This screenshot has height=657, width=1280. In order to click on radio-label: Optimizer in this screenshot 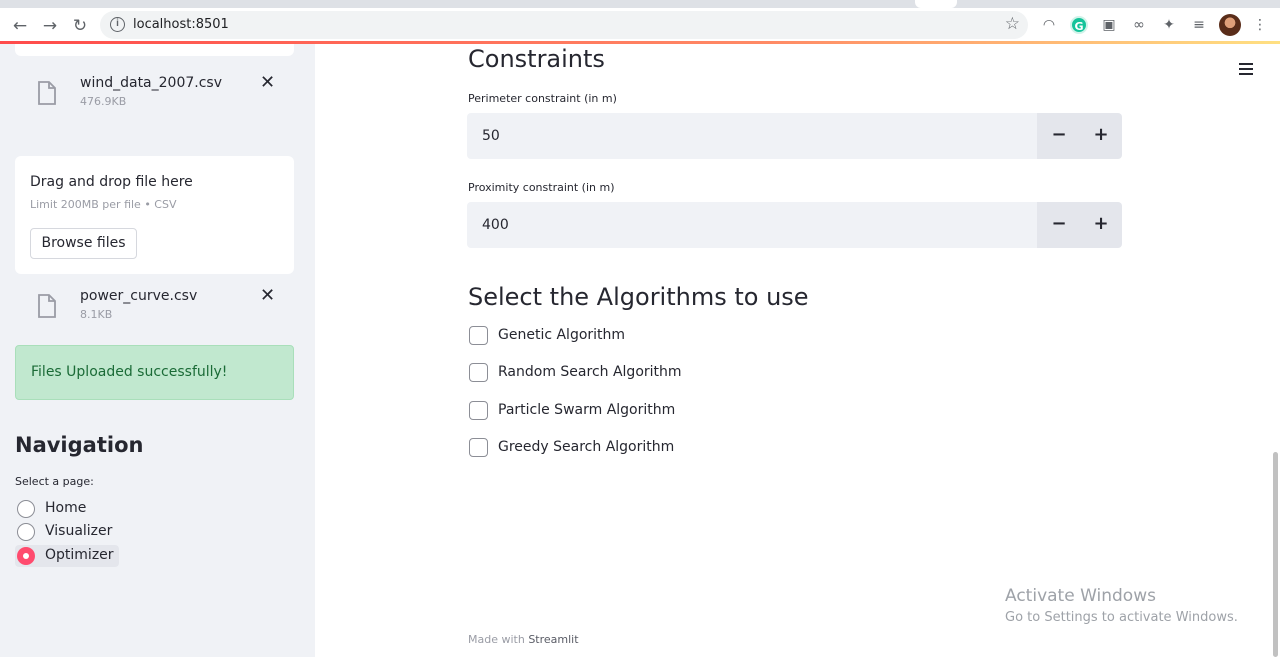, I will do `click(79, 555)`.